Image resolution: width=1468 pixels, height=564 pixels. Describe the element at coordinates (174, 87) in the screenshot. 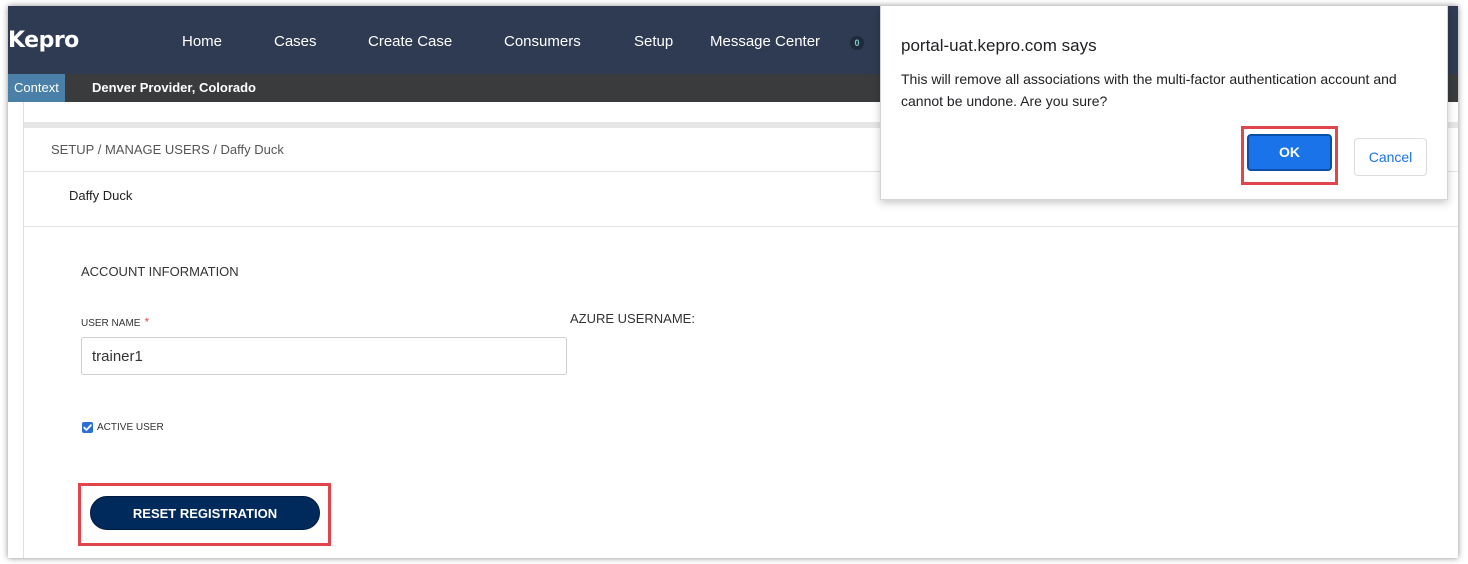

I see `context-value: Denver Provider, Colorado` at that location.